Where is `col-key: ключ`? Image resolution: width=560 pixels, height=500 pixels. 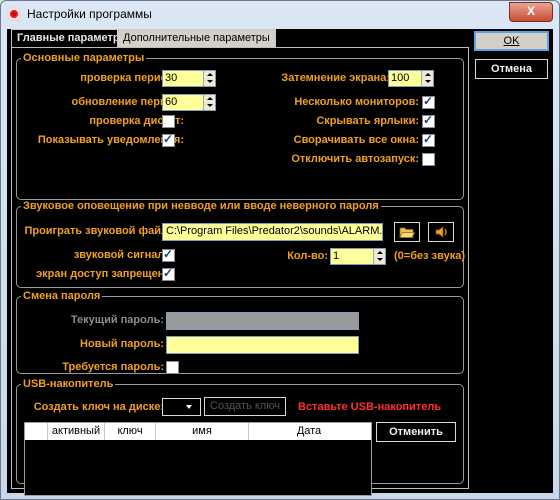 col-key: ключ is located at coordinates (130, 431).